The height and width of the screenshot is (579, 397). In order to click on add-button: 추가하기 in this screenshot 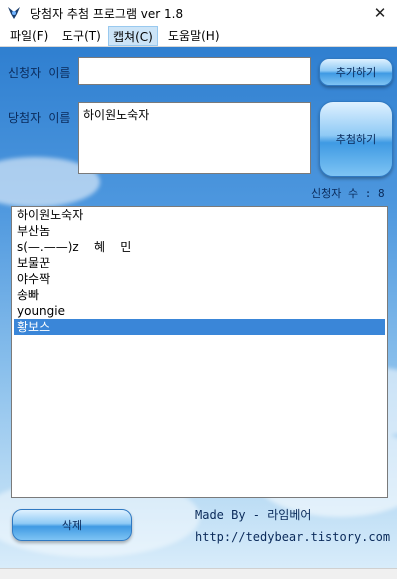, I will do `click(356, 72)`.